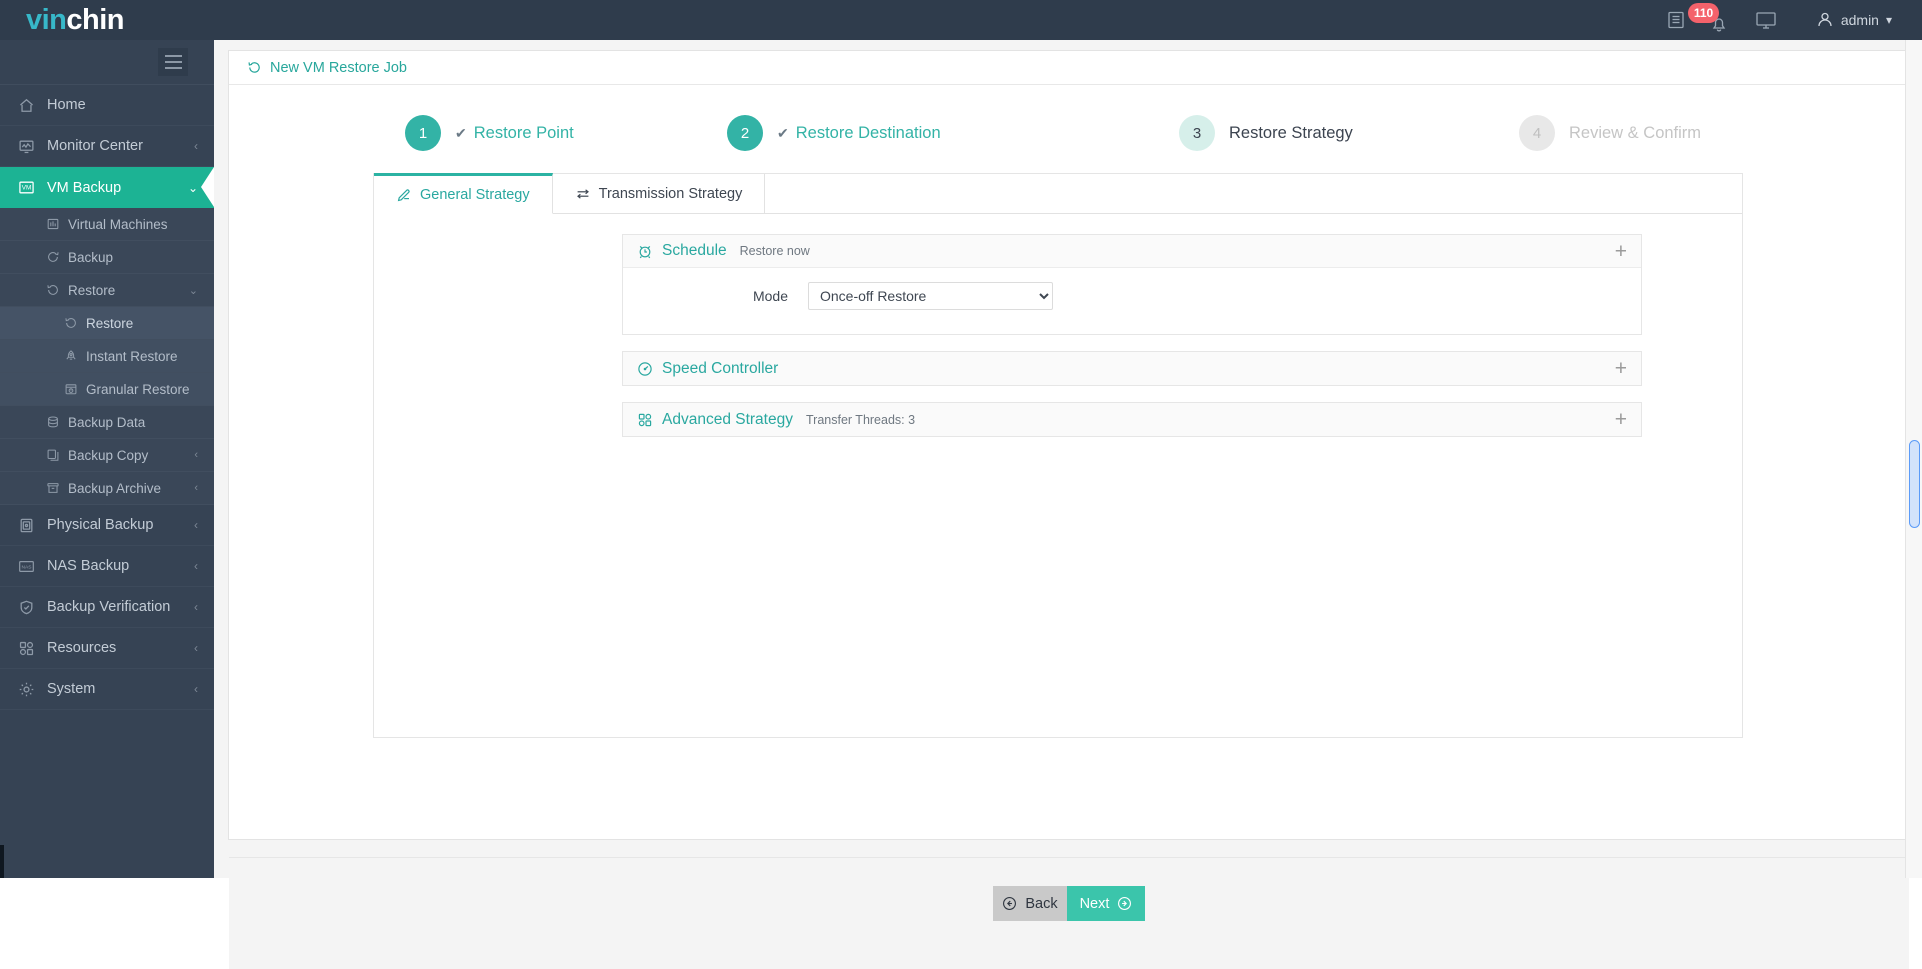  I want to click on scrollbar-thumb, so click(1914, 484).